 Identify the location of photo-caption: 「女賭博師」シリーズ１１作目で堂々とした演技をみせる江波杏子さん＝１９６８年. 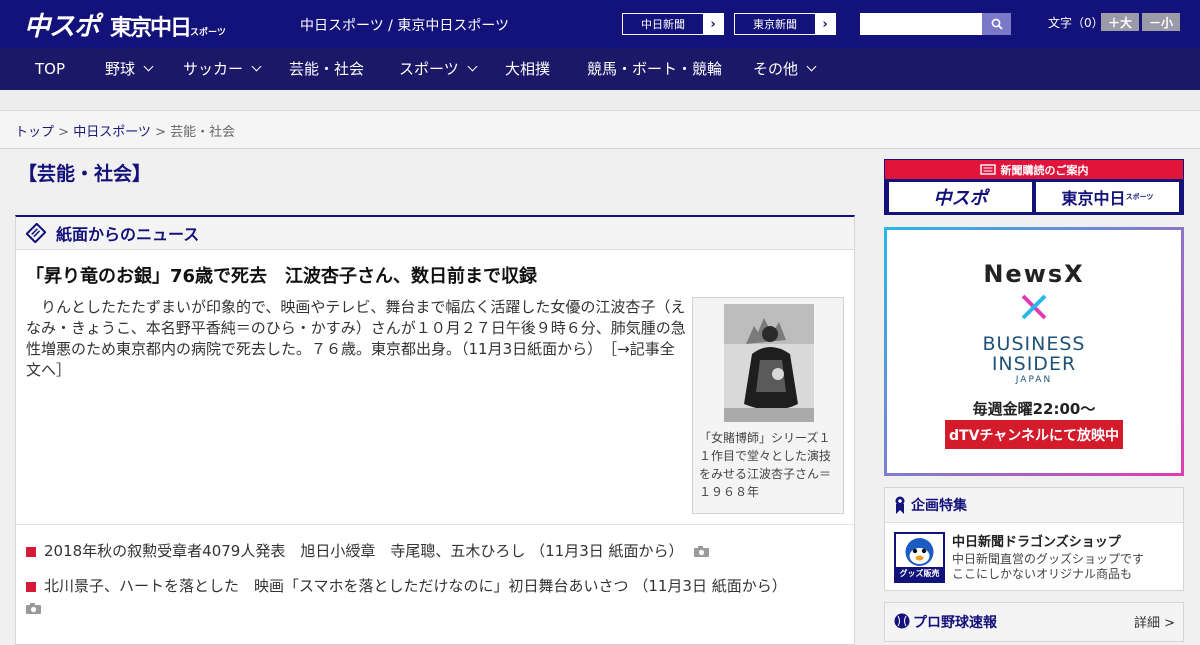
(765, 465).